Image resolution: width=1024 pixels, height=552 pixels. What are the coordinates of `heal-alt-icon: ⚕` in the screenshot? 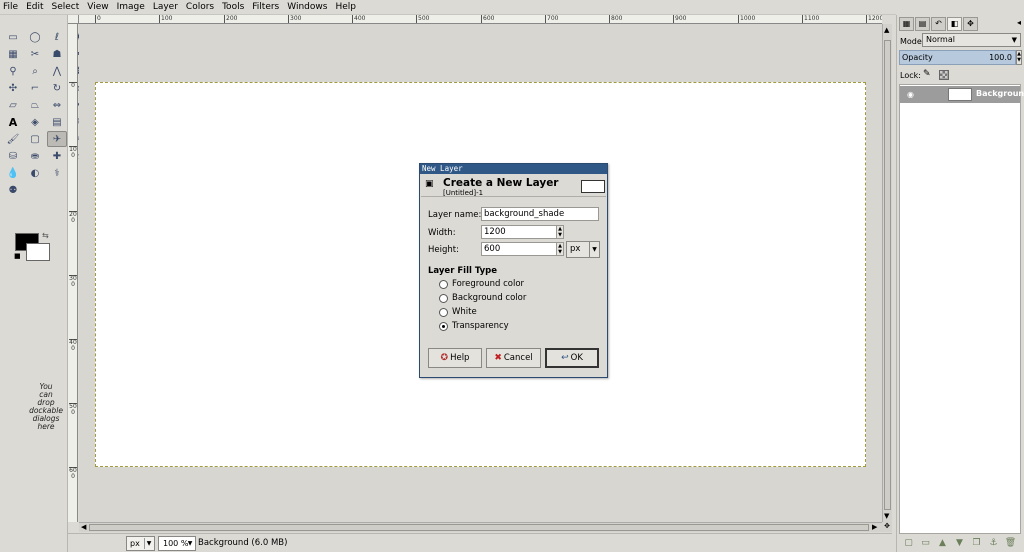 It's located at (57, 173).